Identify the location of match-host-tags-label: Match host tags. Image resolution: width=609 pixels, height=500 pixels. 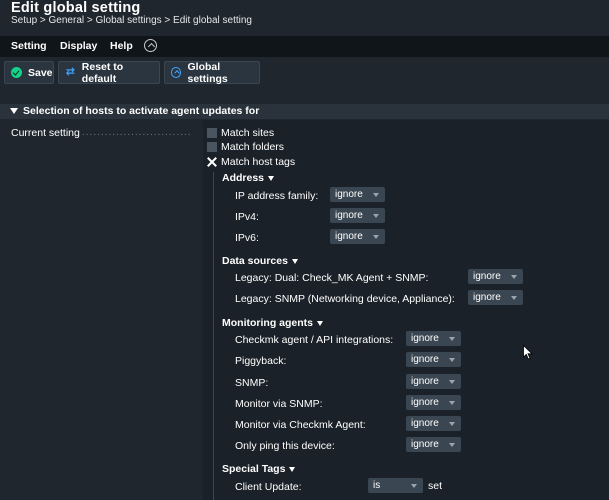
(258, 162).